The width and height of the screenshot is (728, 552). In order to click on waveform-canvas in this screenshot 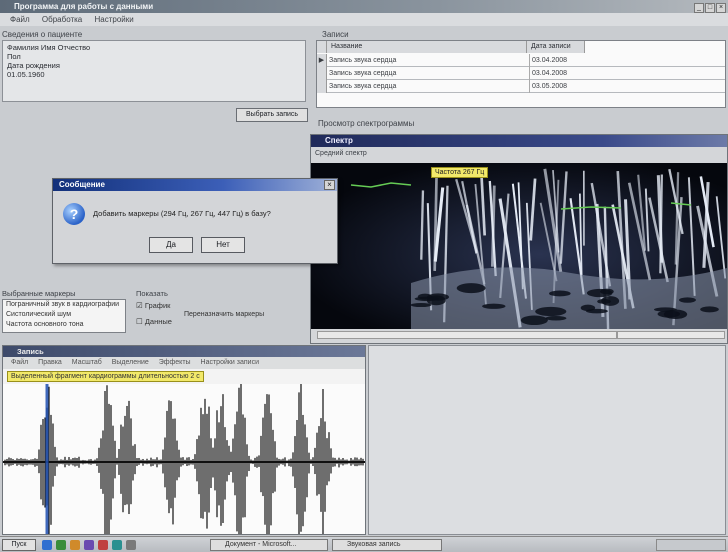, I will do `click(184, 459)`.